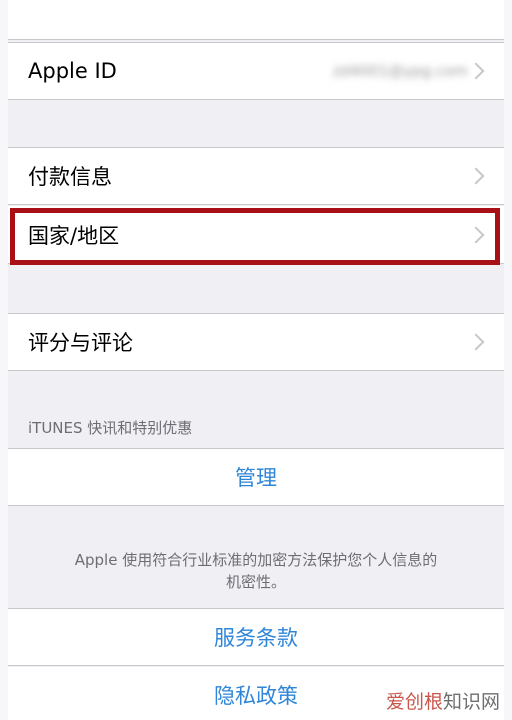 The width and height of the screenshot is (512, 720). I want to click on ratings-reviews-label: 评分与评论, so click(80, 343).